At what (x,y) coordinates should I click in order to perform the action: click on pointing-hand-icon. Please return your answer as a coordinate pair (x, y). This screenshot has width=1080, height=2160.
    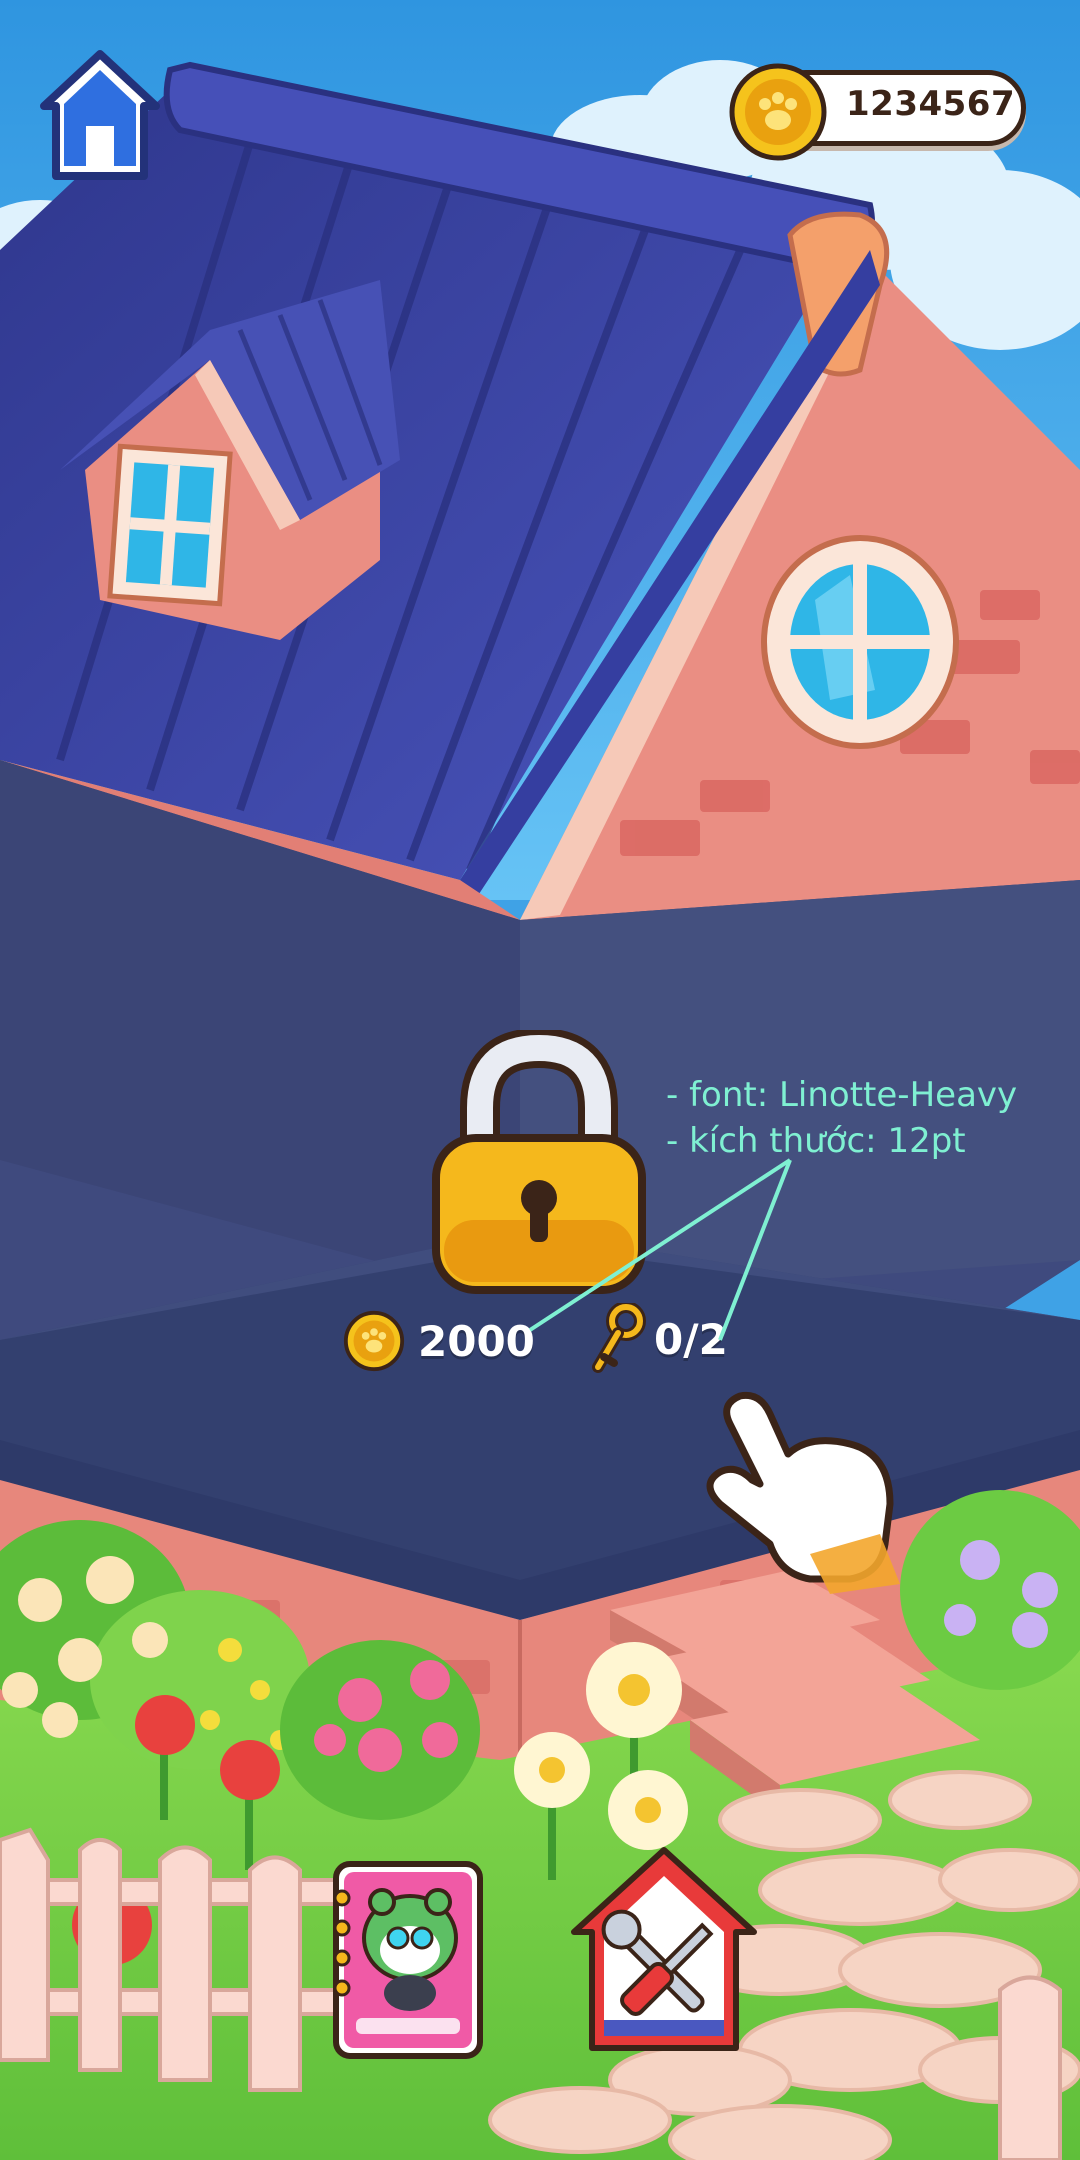
    Looking at the image, I should click on (803, 1492).